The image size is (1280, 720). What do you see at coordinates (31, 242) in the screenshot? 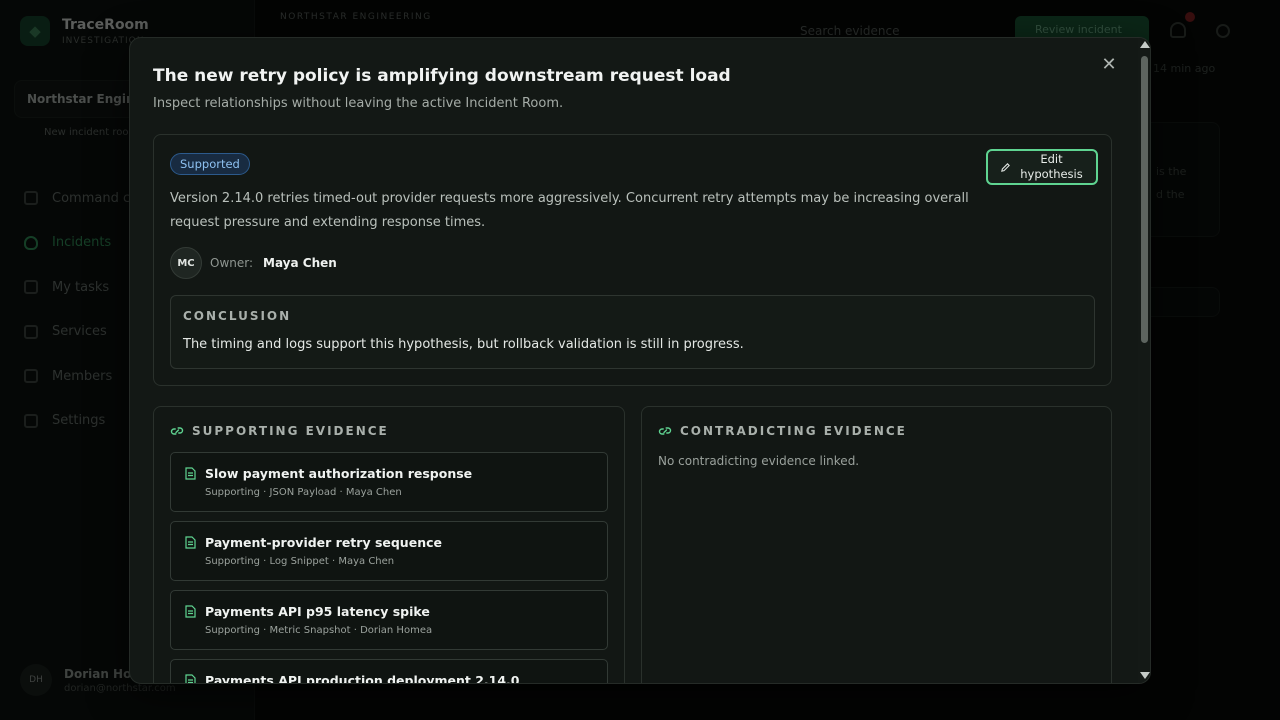
I see `shield-icon` at bounding box center [31, 242].